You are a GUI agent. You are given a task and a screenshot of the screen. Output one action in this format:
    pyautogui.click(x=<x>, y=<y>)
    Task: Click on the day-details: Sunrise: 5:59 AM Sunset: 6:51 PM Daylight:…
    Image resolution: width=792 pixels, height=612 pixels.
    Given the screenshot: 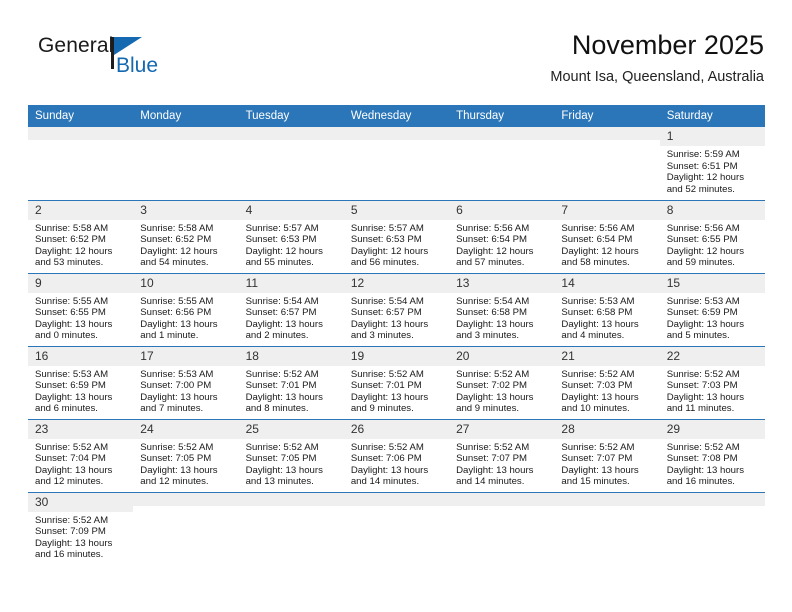 What is the action you would take?
    pyautogui.click(x=712, y=170)
    